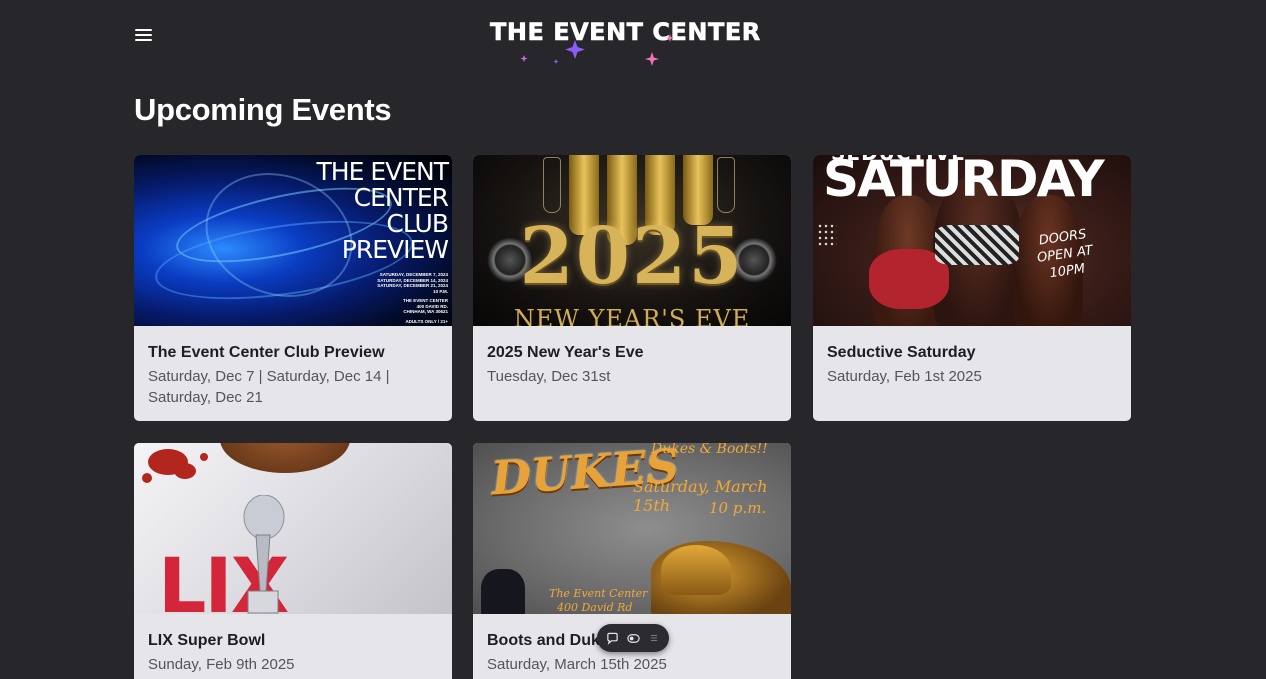 The image size is (1266, 679). What do you see at coordinates (738, 508) in the screenshot?
I see `poster-time-text: 10 p.m.` at bounding box center [738, 508].